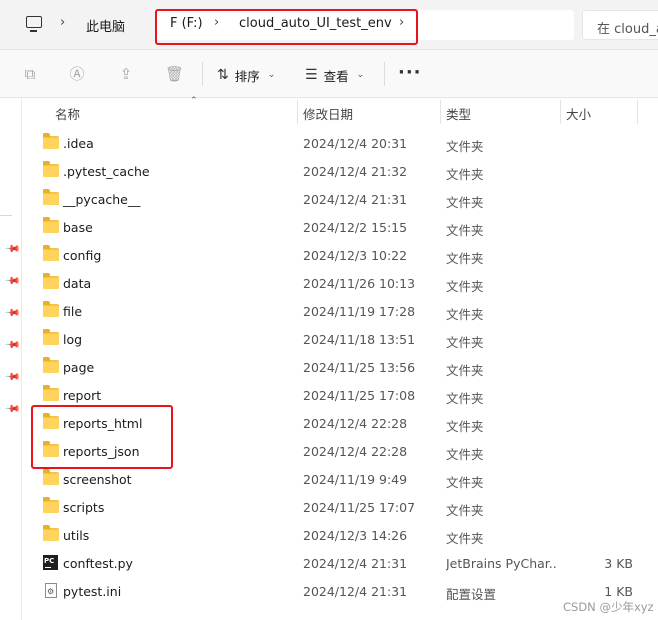 The image size is (658, 620). Describe the element at coordinates (84, 507) in the screenshot. I see `file-name: scripts` at that location.